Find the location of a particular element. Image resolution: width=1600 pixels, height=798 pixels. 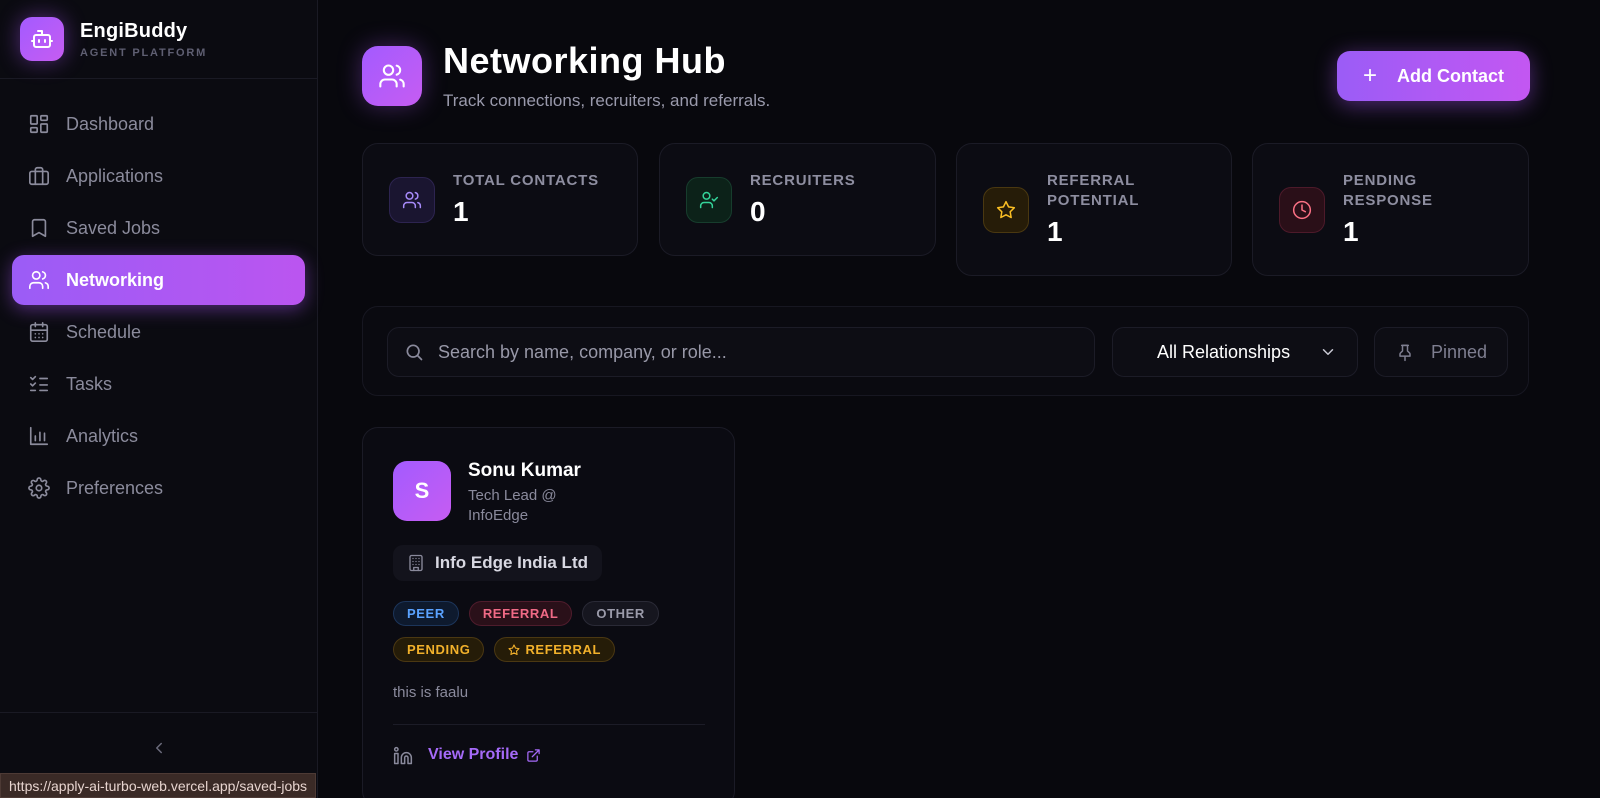

pin-icon is located at coordinates (1405, 353).